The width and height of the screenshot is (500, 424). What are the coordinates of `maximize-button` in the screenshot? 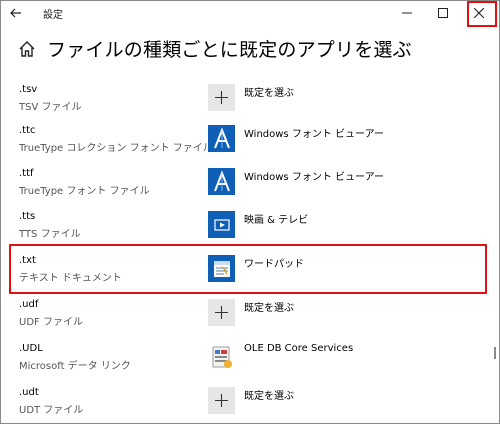 It's located at (443, 13).